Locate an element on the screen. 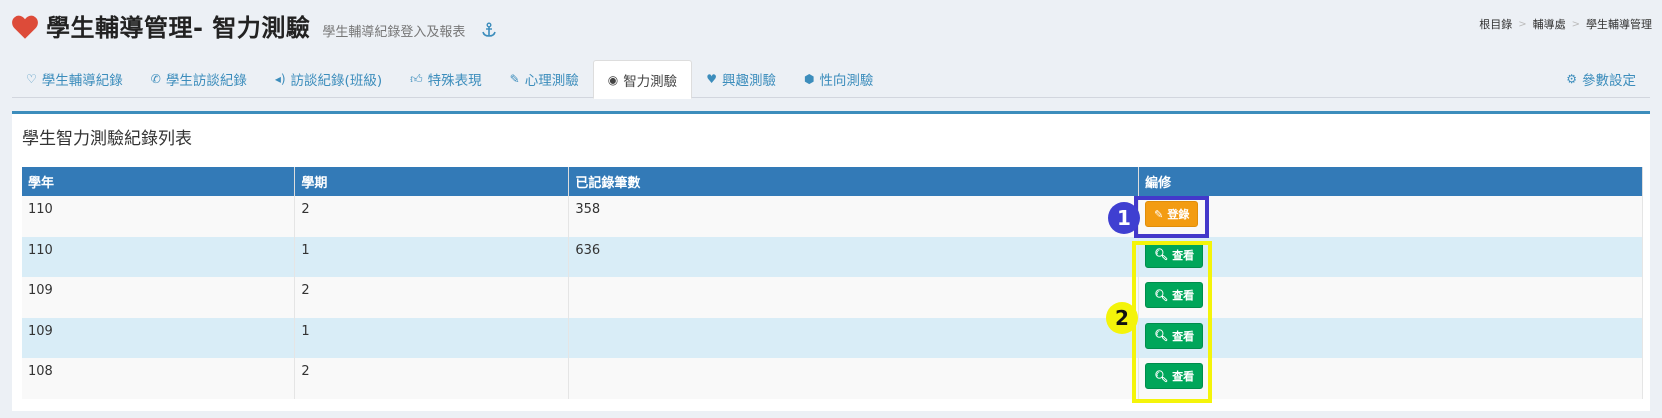 The height and width of the screenshot is (418, 1662). cell-count: 636 is located at coordinates (854, 256).